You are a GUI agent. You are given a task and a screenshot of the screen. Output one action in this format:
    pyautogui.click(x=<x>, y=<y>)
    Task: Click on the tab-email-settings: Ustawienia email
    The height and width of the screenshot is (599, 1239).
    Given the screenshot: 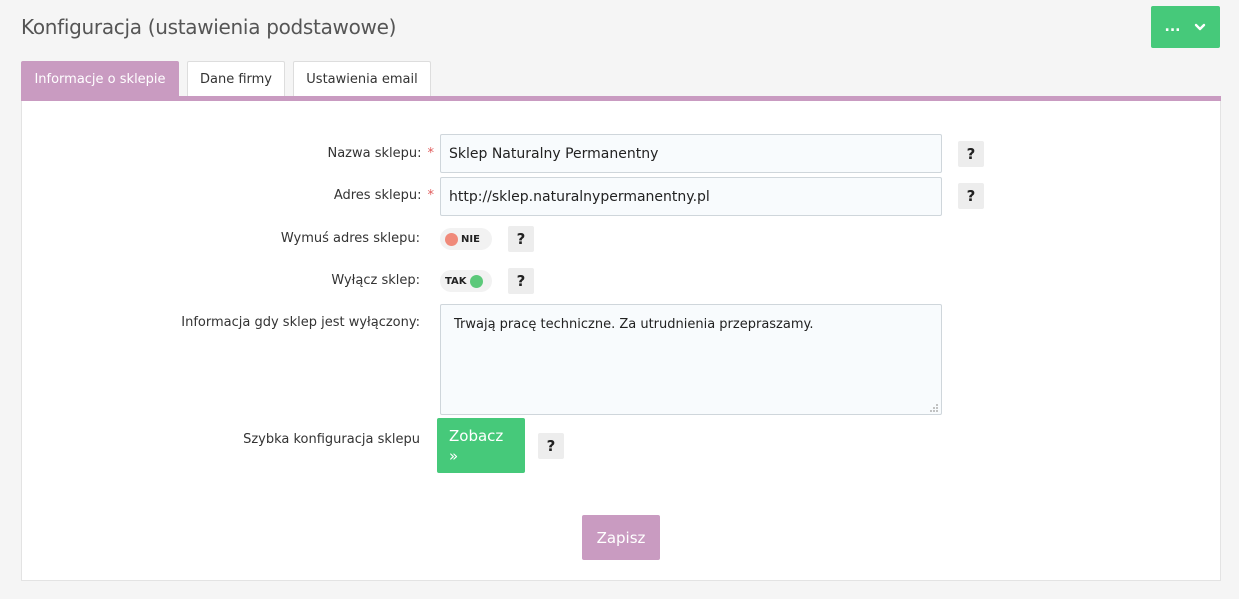 What is the action you would take?
    pyautogui.click(x=362, y=78)
    